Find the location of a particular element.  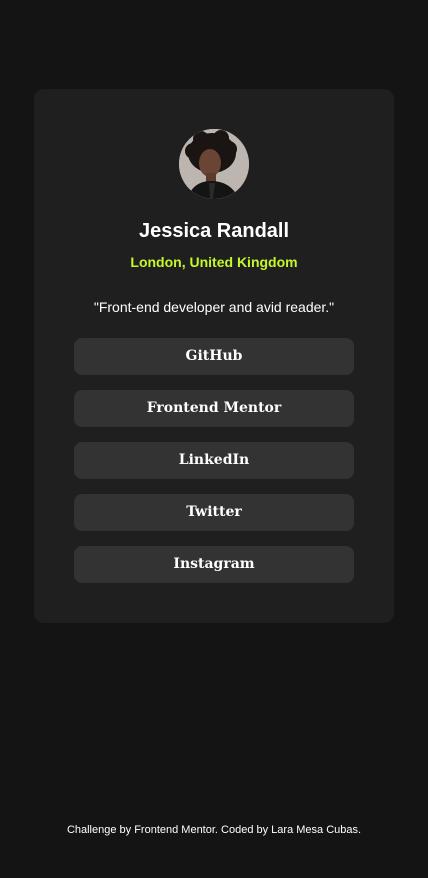

instagram-link-button: Instagram is located at coordinates (214, 564).